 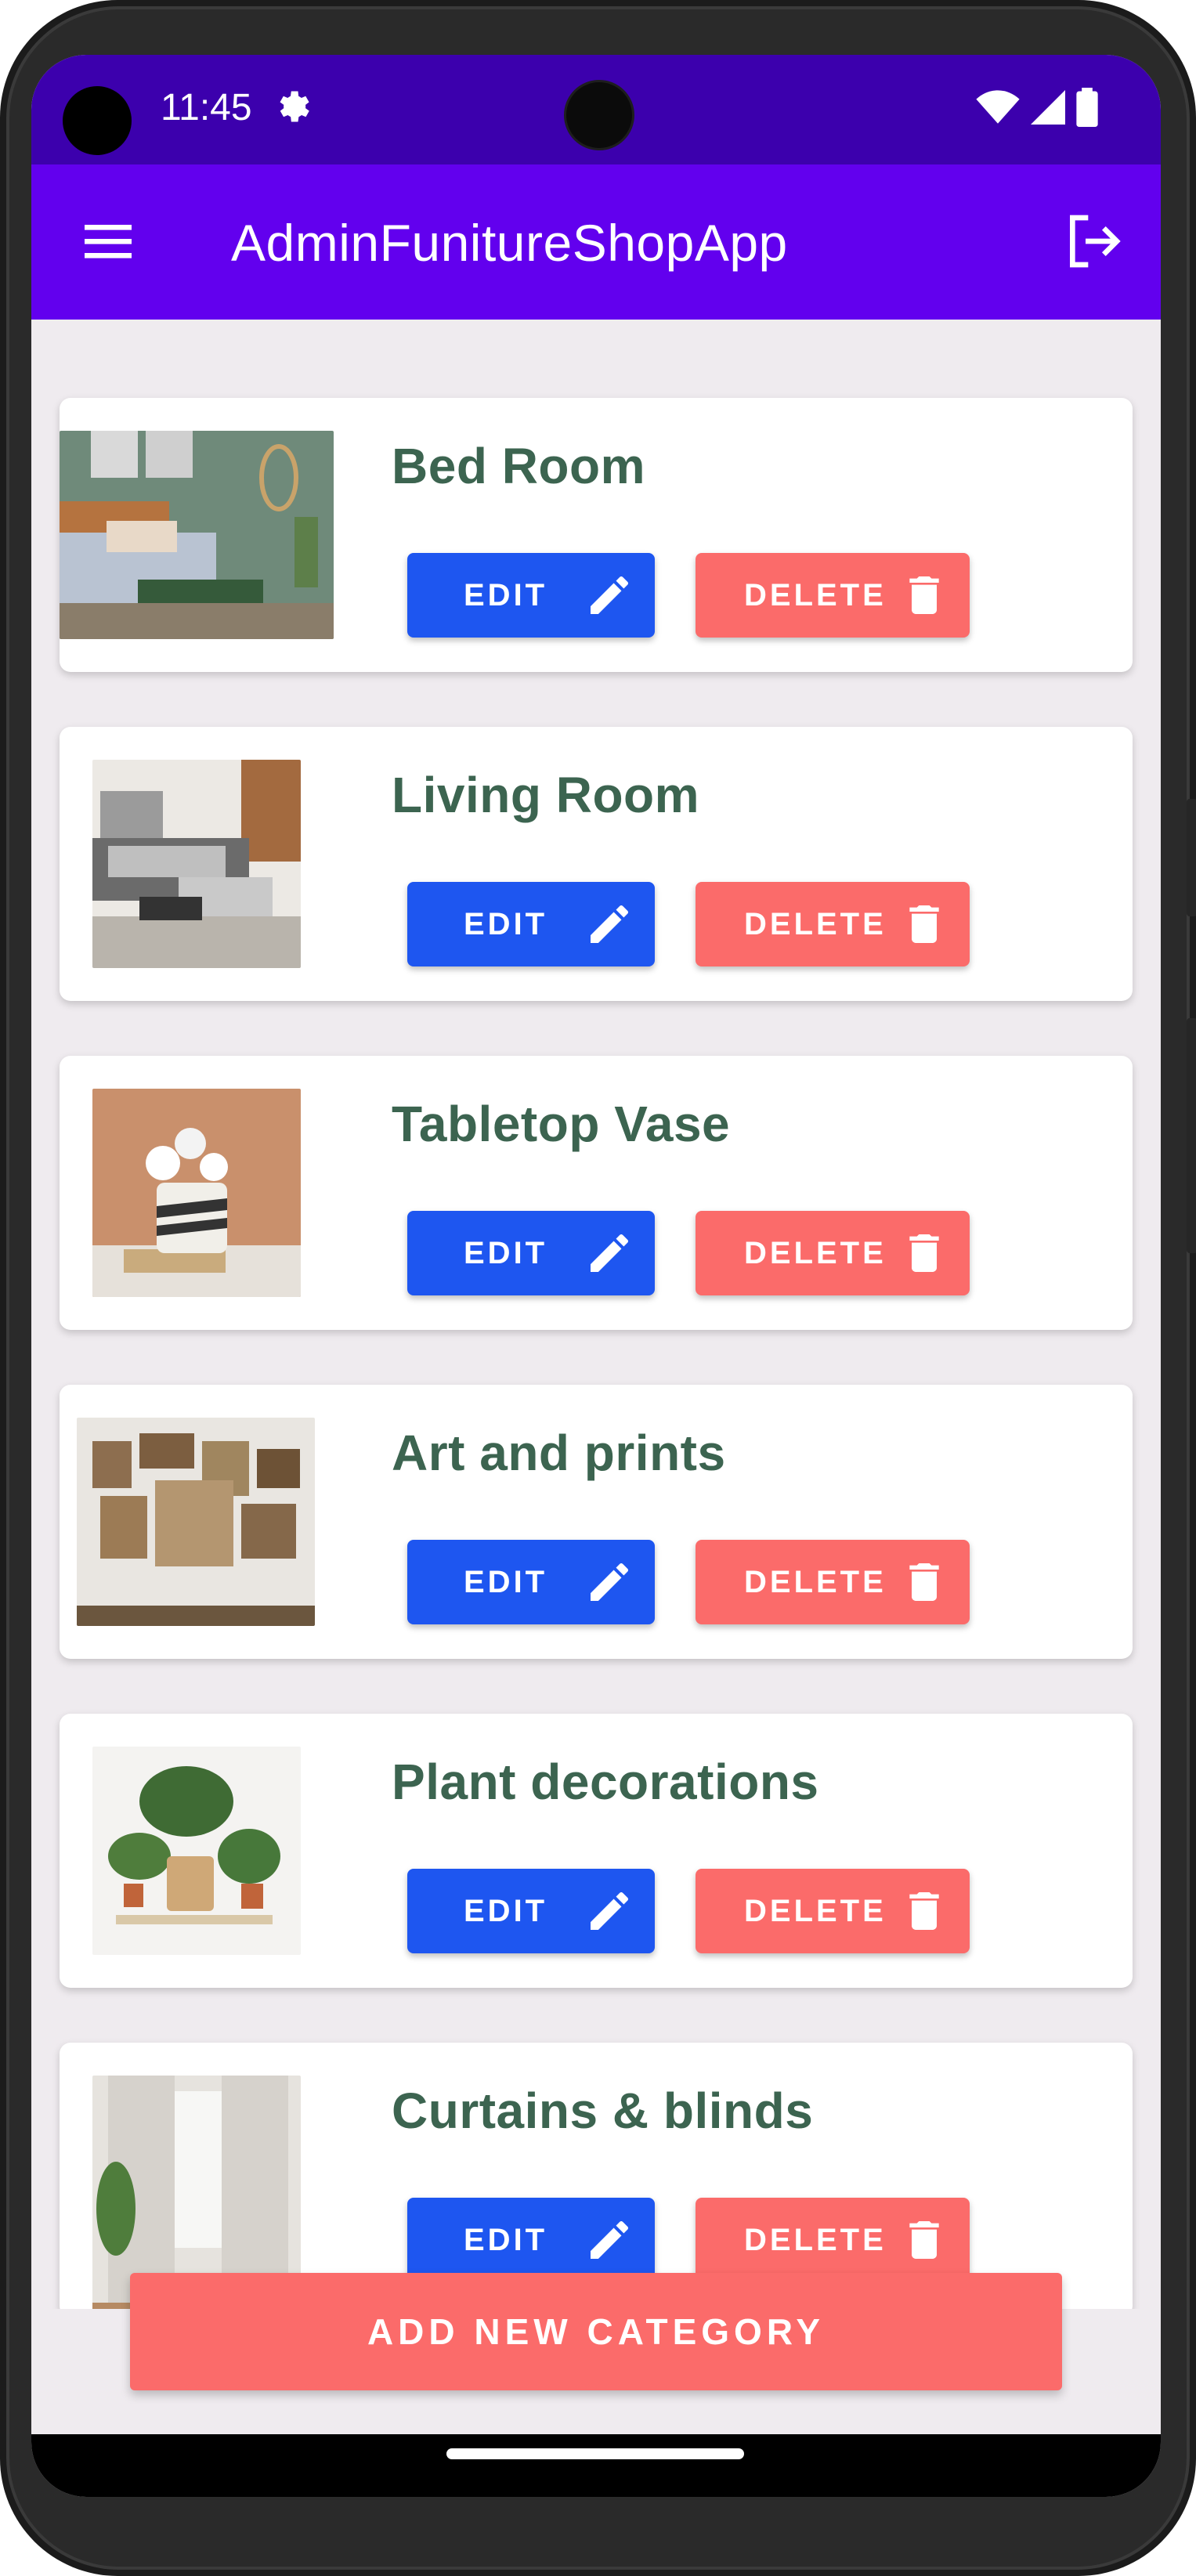 I want to click on battery-icon, so click(x=1087, y=107).